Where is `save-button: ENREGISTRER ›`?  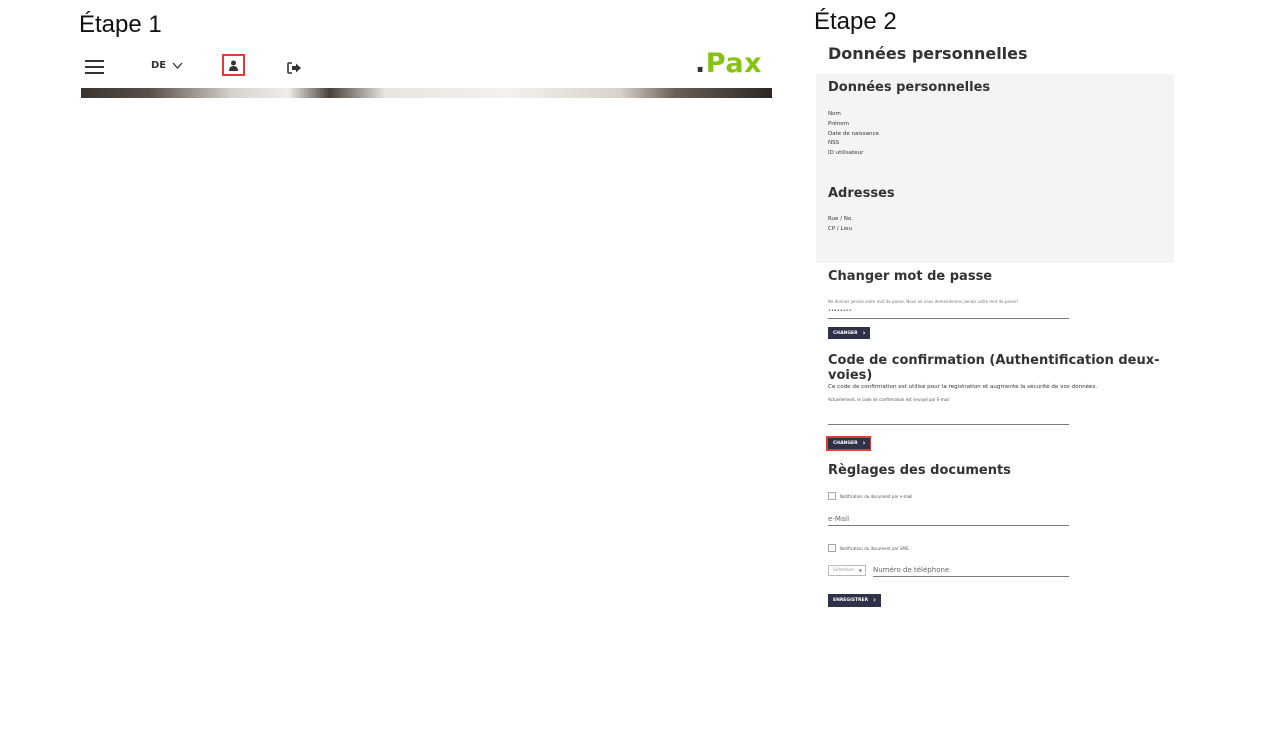
save-button: ENREGISTRER › is located at coordinates (854, 600).